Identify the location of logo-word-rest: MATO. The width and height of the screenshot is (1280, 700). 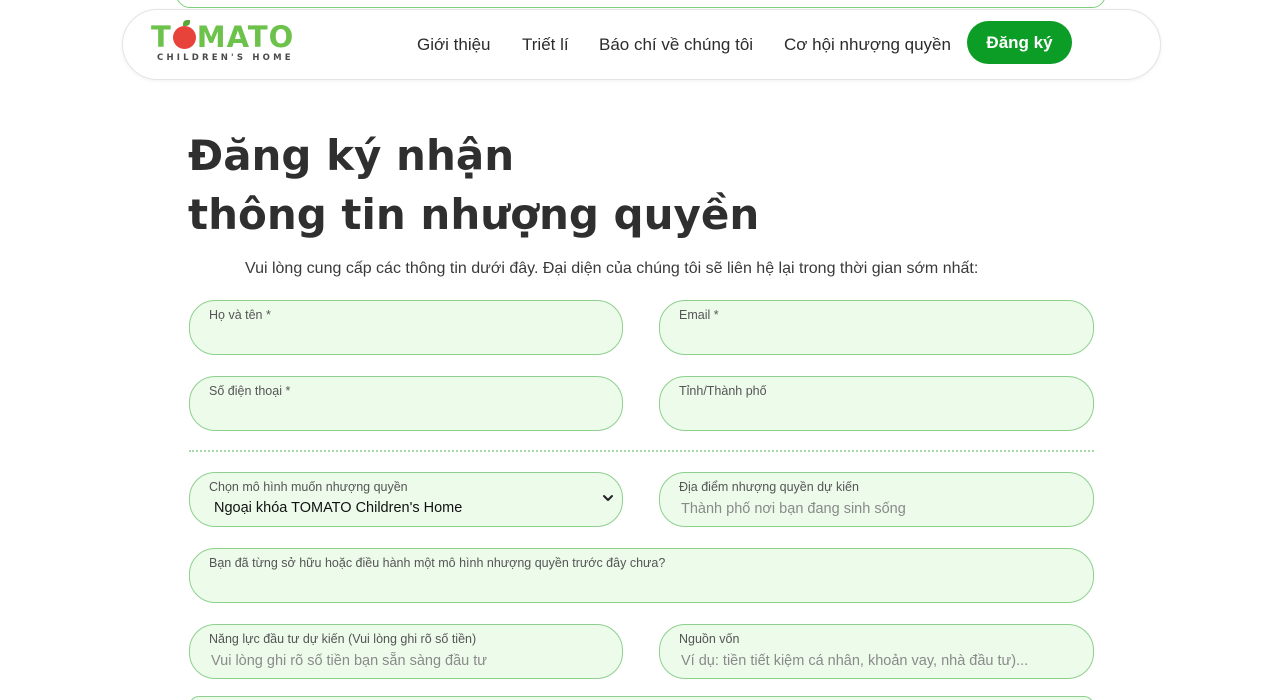
(245, 37).